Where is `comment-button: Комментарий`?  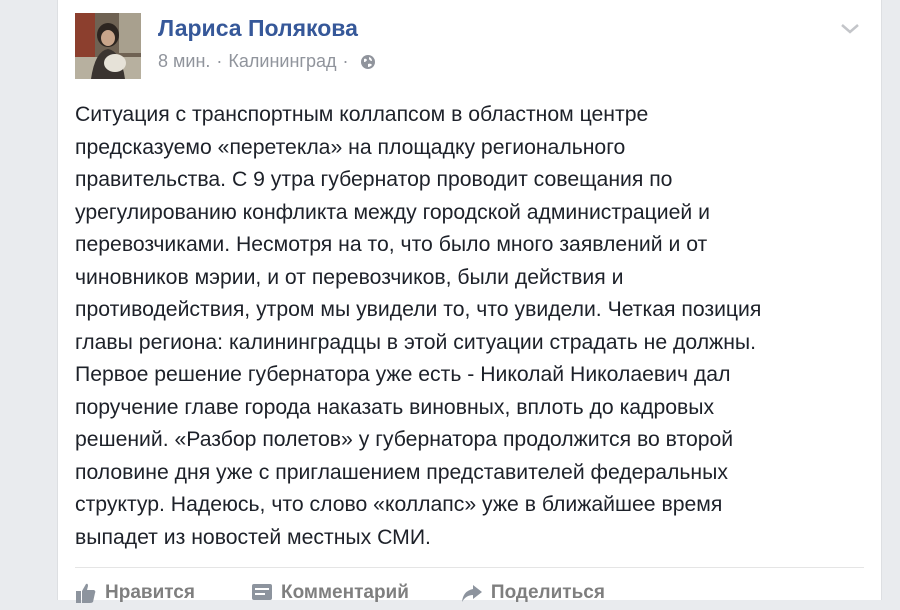 comment-button: Комментарий is located at coordinates (330, 593).